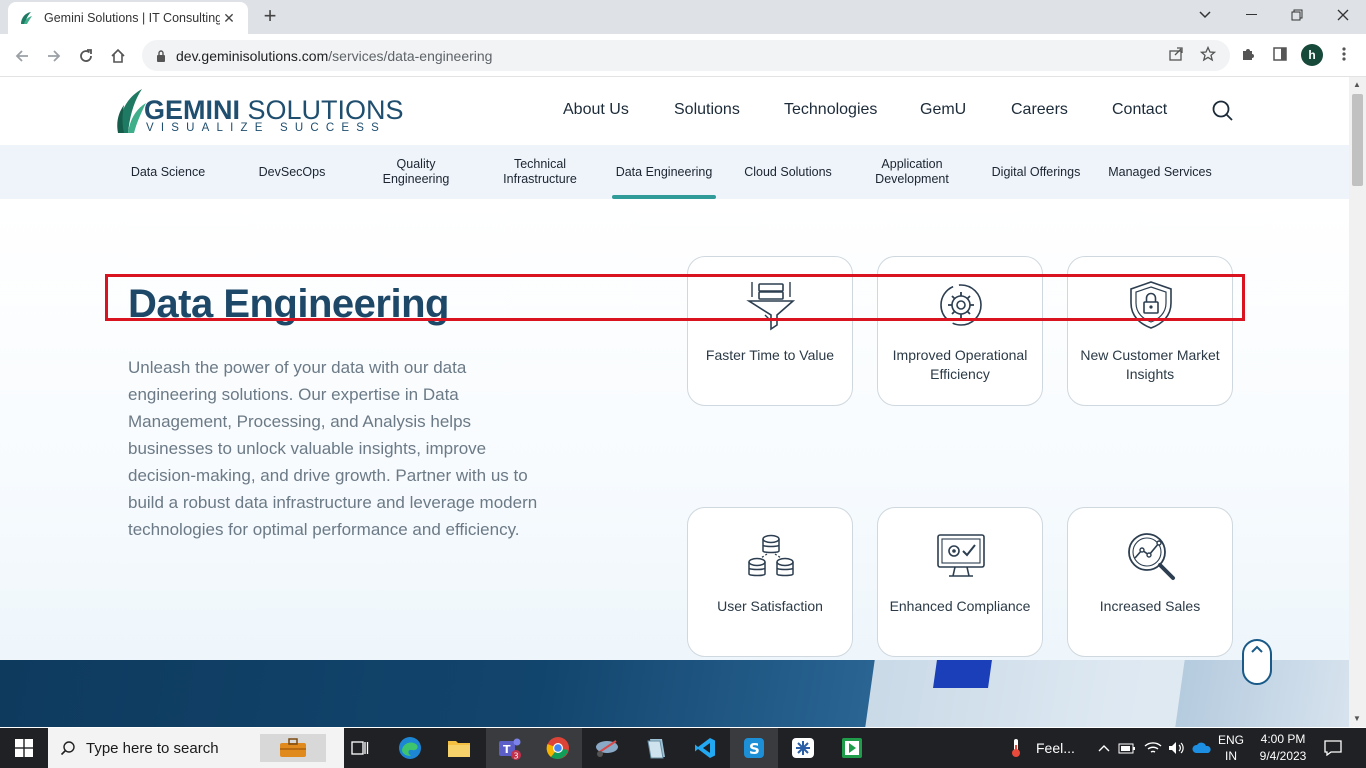 This screenshot has height=768, width=1366. What do you see at coordinates (168, 172) in the screenshot?
I see `subnav-data-science: Data Science` at bounding box center [168, 172].